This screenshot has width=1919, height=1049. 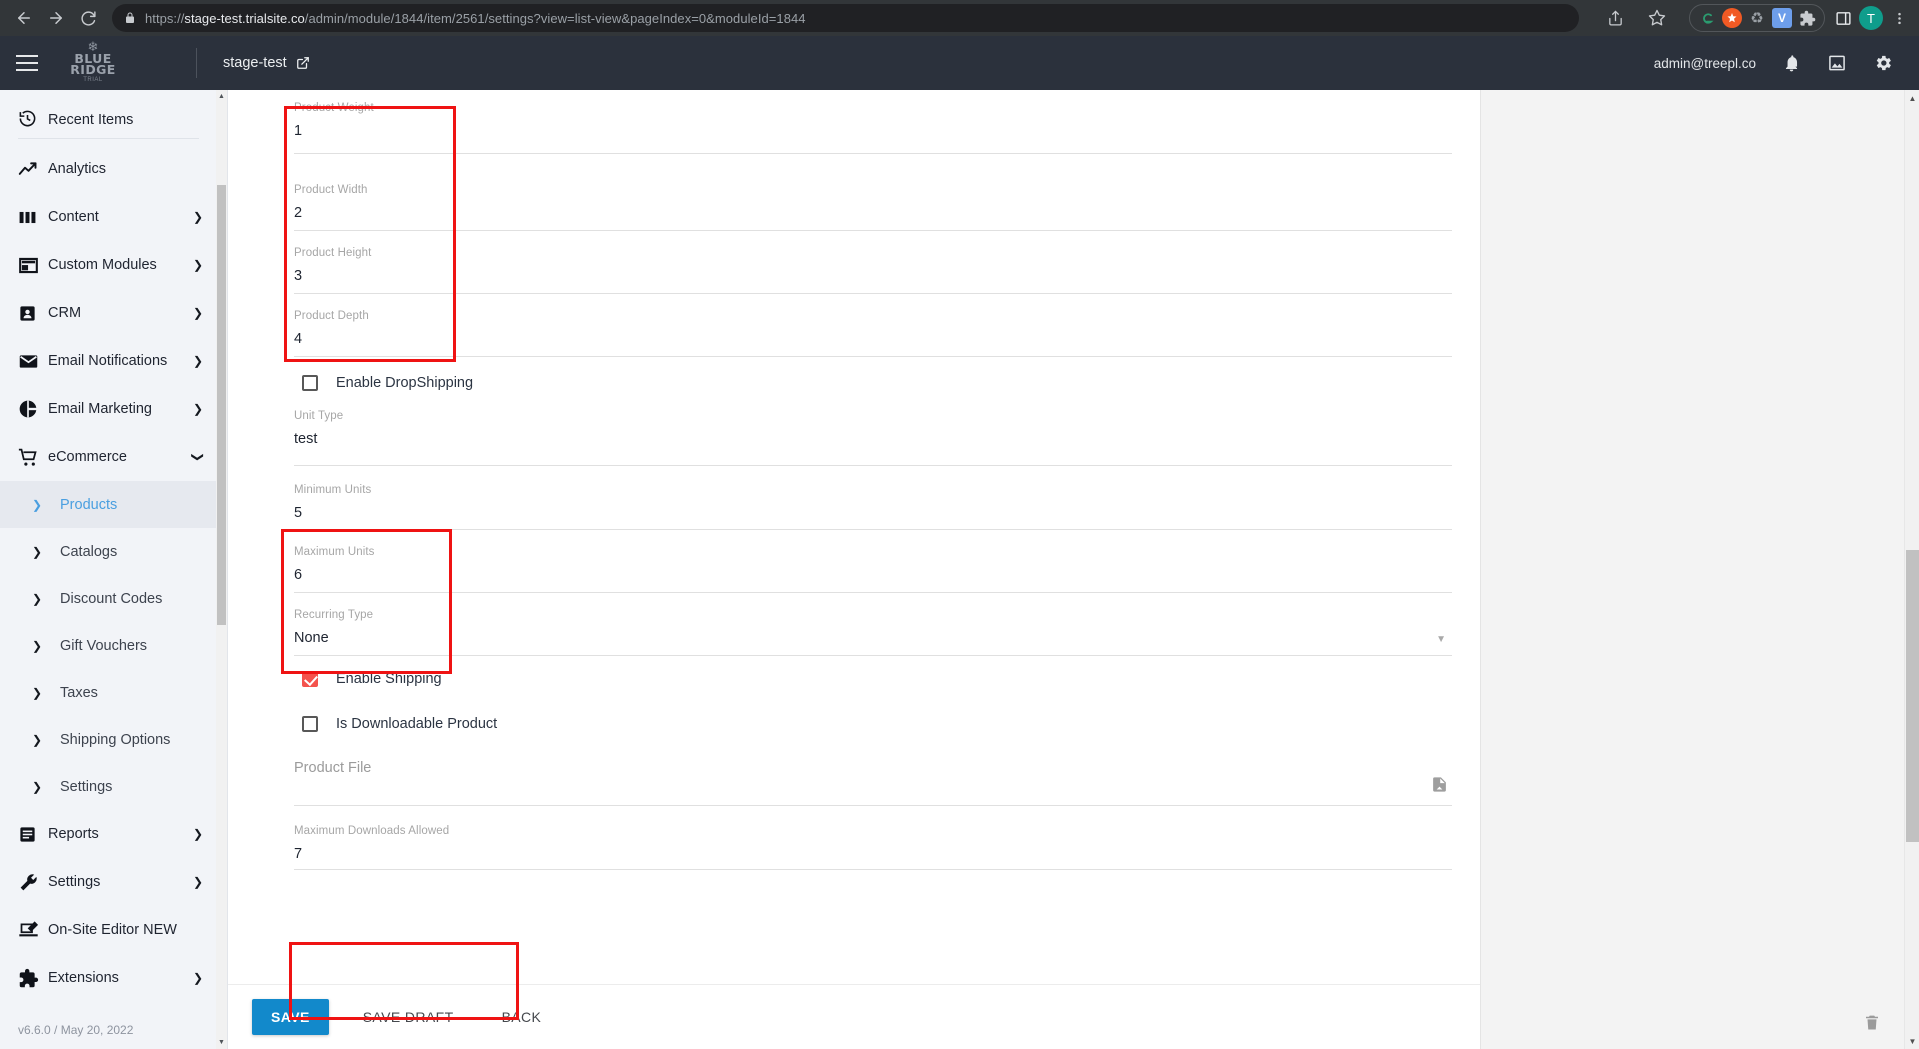 I want to click on sidebar-subitem-label: Catalogs, so click(x=89, y=551).